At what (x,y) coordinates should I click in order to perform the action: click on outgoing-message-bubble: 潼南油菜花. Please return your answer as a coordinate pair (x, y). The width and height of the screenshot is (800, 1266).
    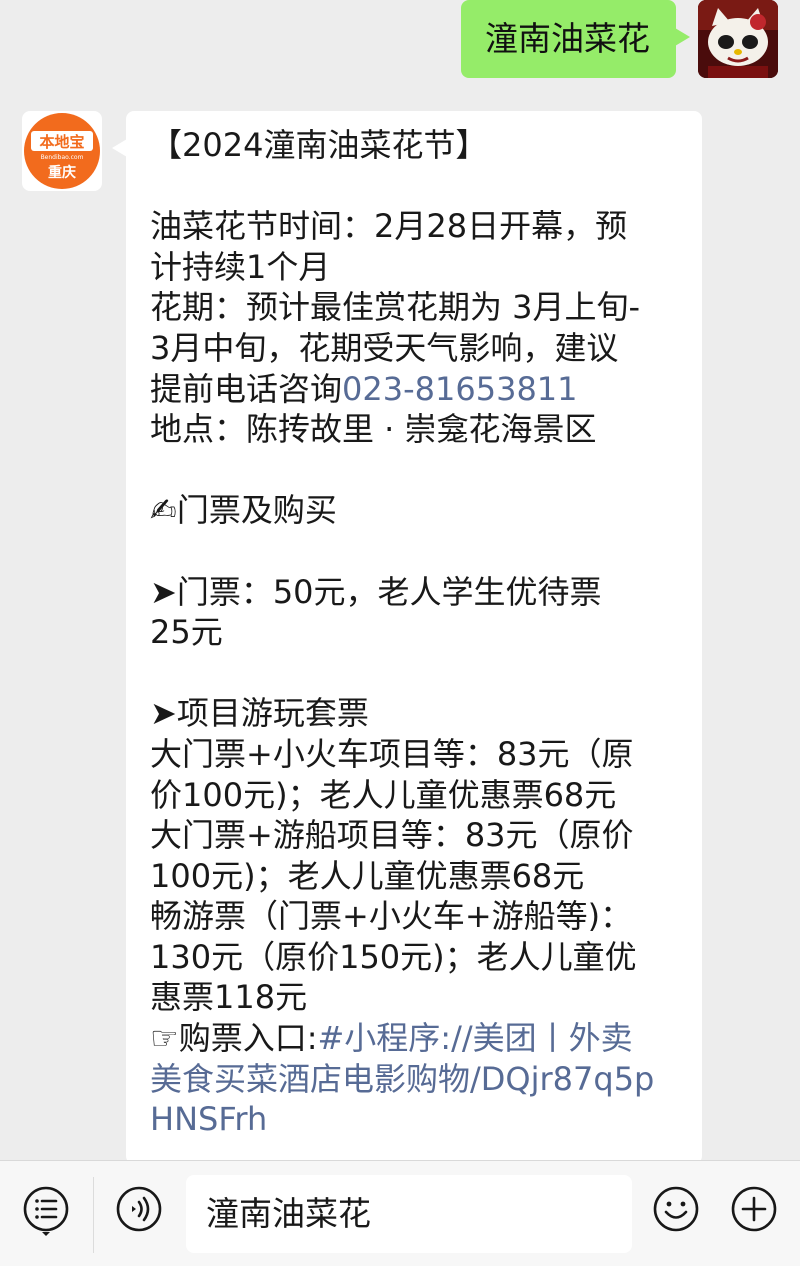
    Looking at the image, I should click on (575, 39).